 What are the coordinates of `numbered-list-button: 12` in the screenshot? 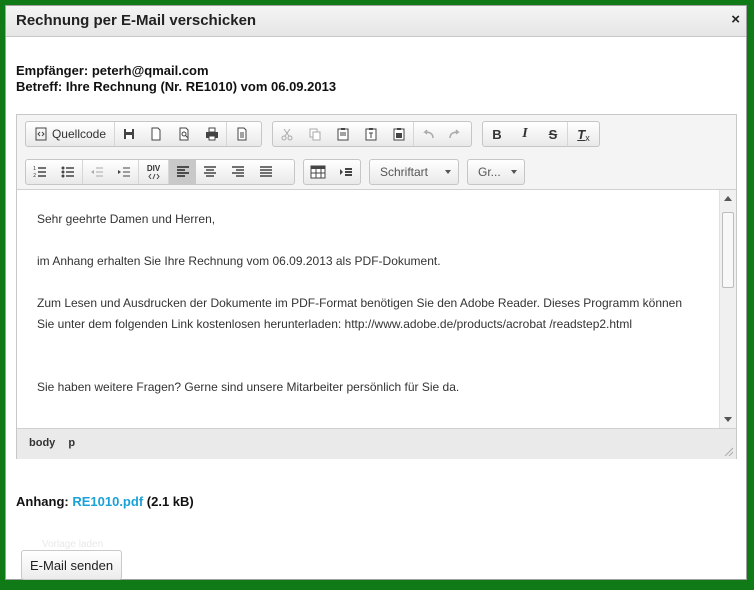 It's located at (40, 172).